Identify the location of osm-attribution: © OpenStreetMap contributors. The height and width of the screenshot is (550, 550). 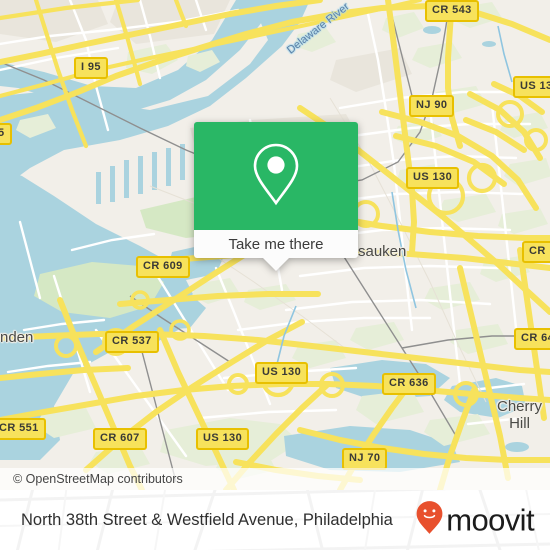
(275, 479).